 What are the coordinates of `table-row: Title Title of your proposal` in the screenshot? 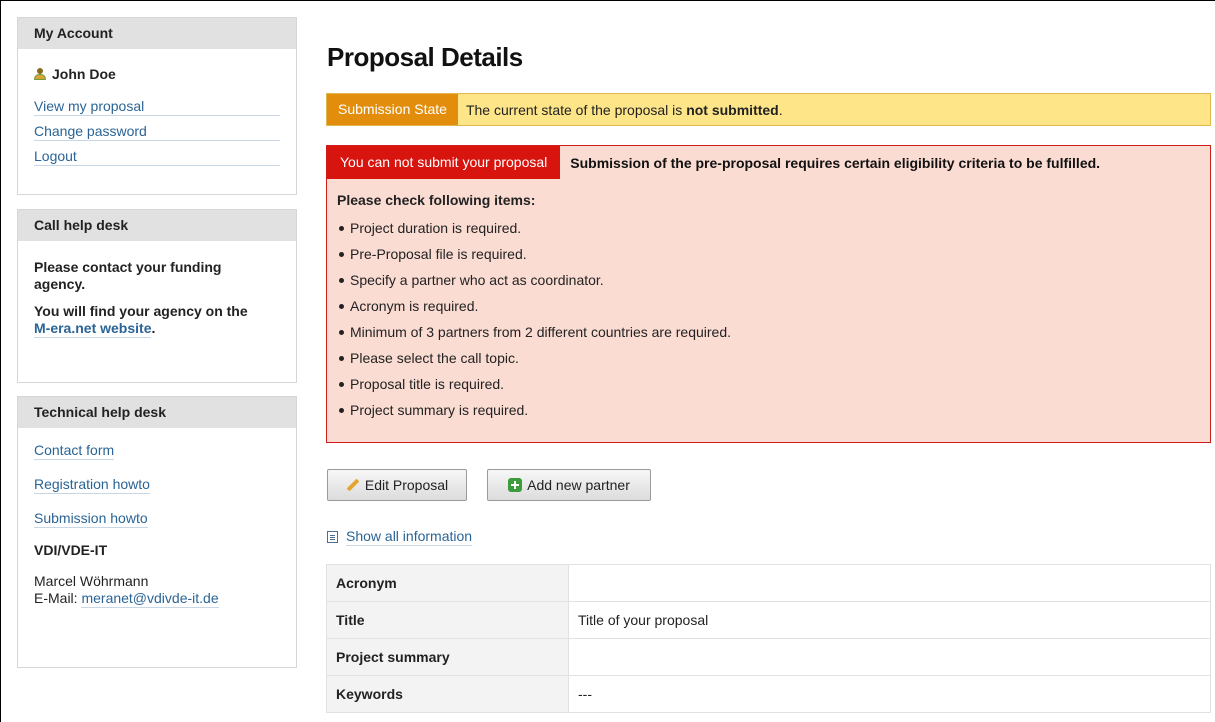 It's located at (768, 620).